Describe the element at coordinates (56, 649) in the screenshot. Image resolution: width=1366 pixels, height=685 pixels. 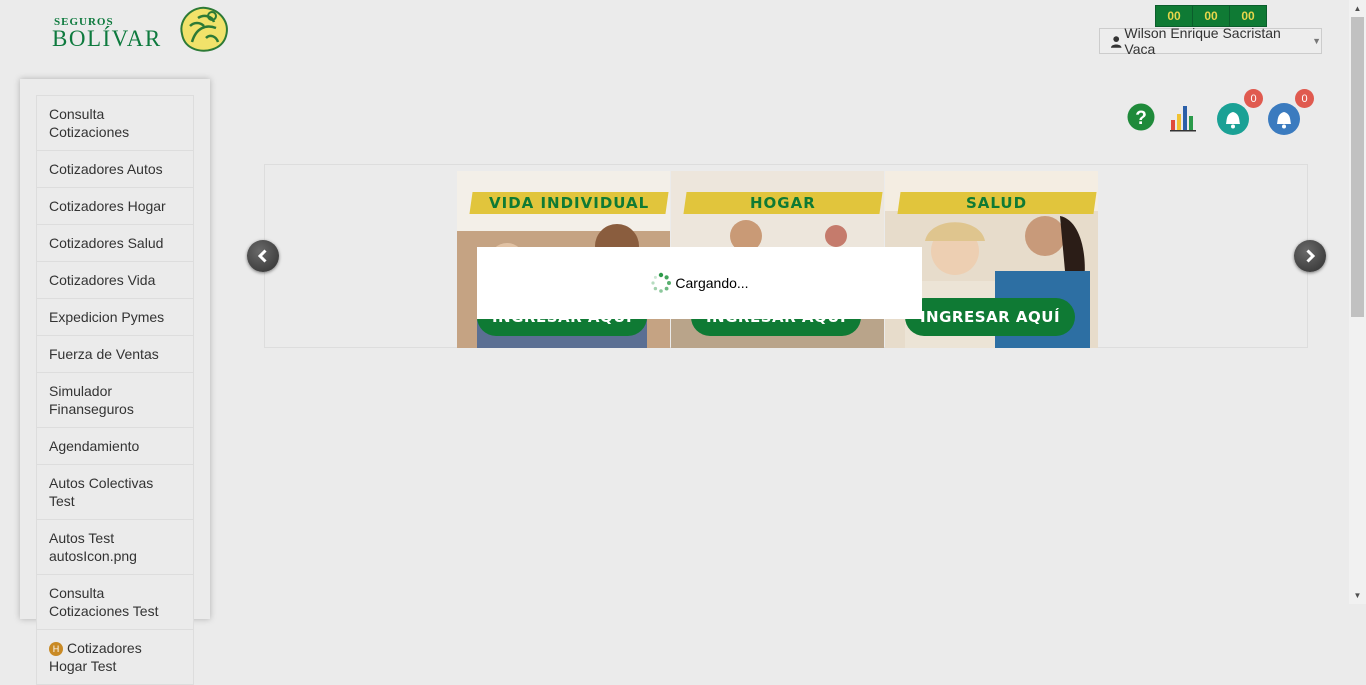
I see `home-badge-icon: H` at that location.